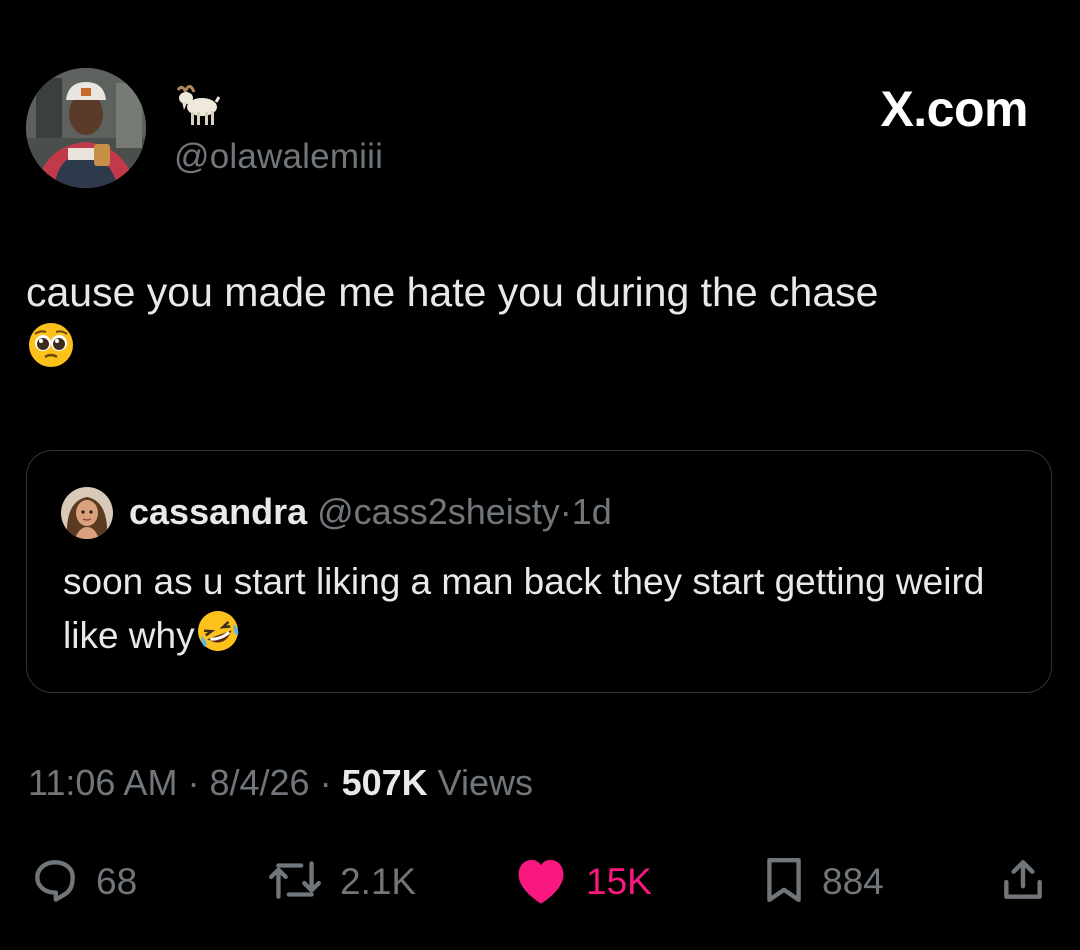 This screenshot has height=950, width=1080. What do you see at coordinates (853, 881) in the screenshot?
I see `bookmark-count: 884` at bounding box center [853, 881].